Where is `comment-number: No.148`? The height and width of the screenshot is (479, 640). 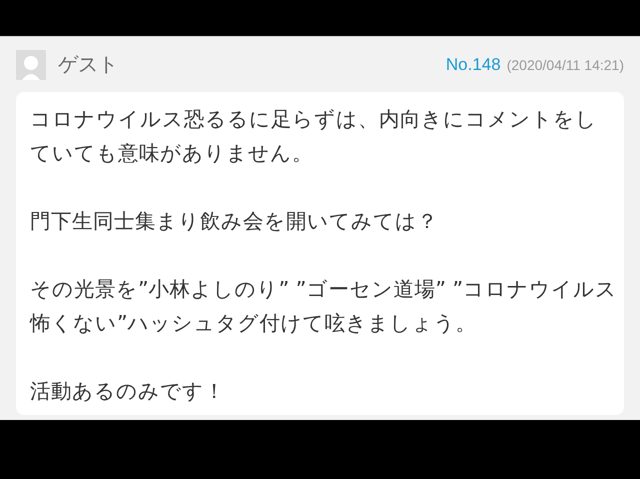
comment-number: No.148 is located at coordinates (473, 64).